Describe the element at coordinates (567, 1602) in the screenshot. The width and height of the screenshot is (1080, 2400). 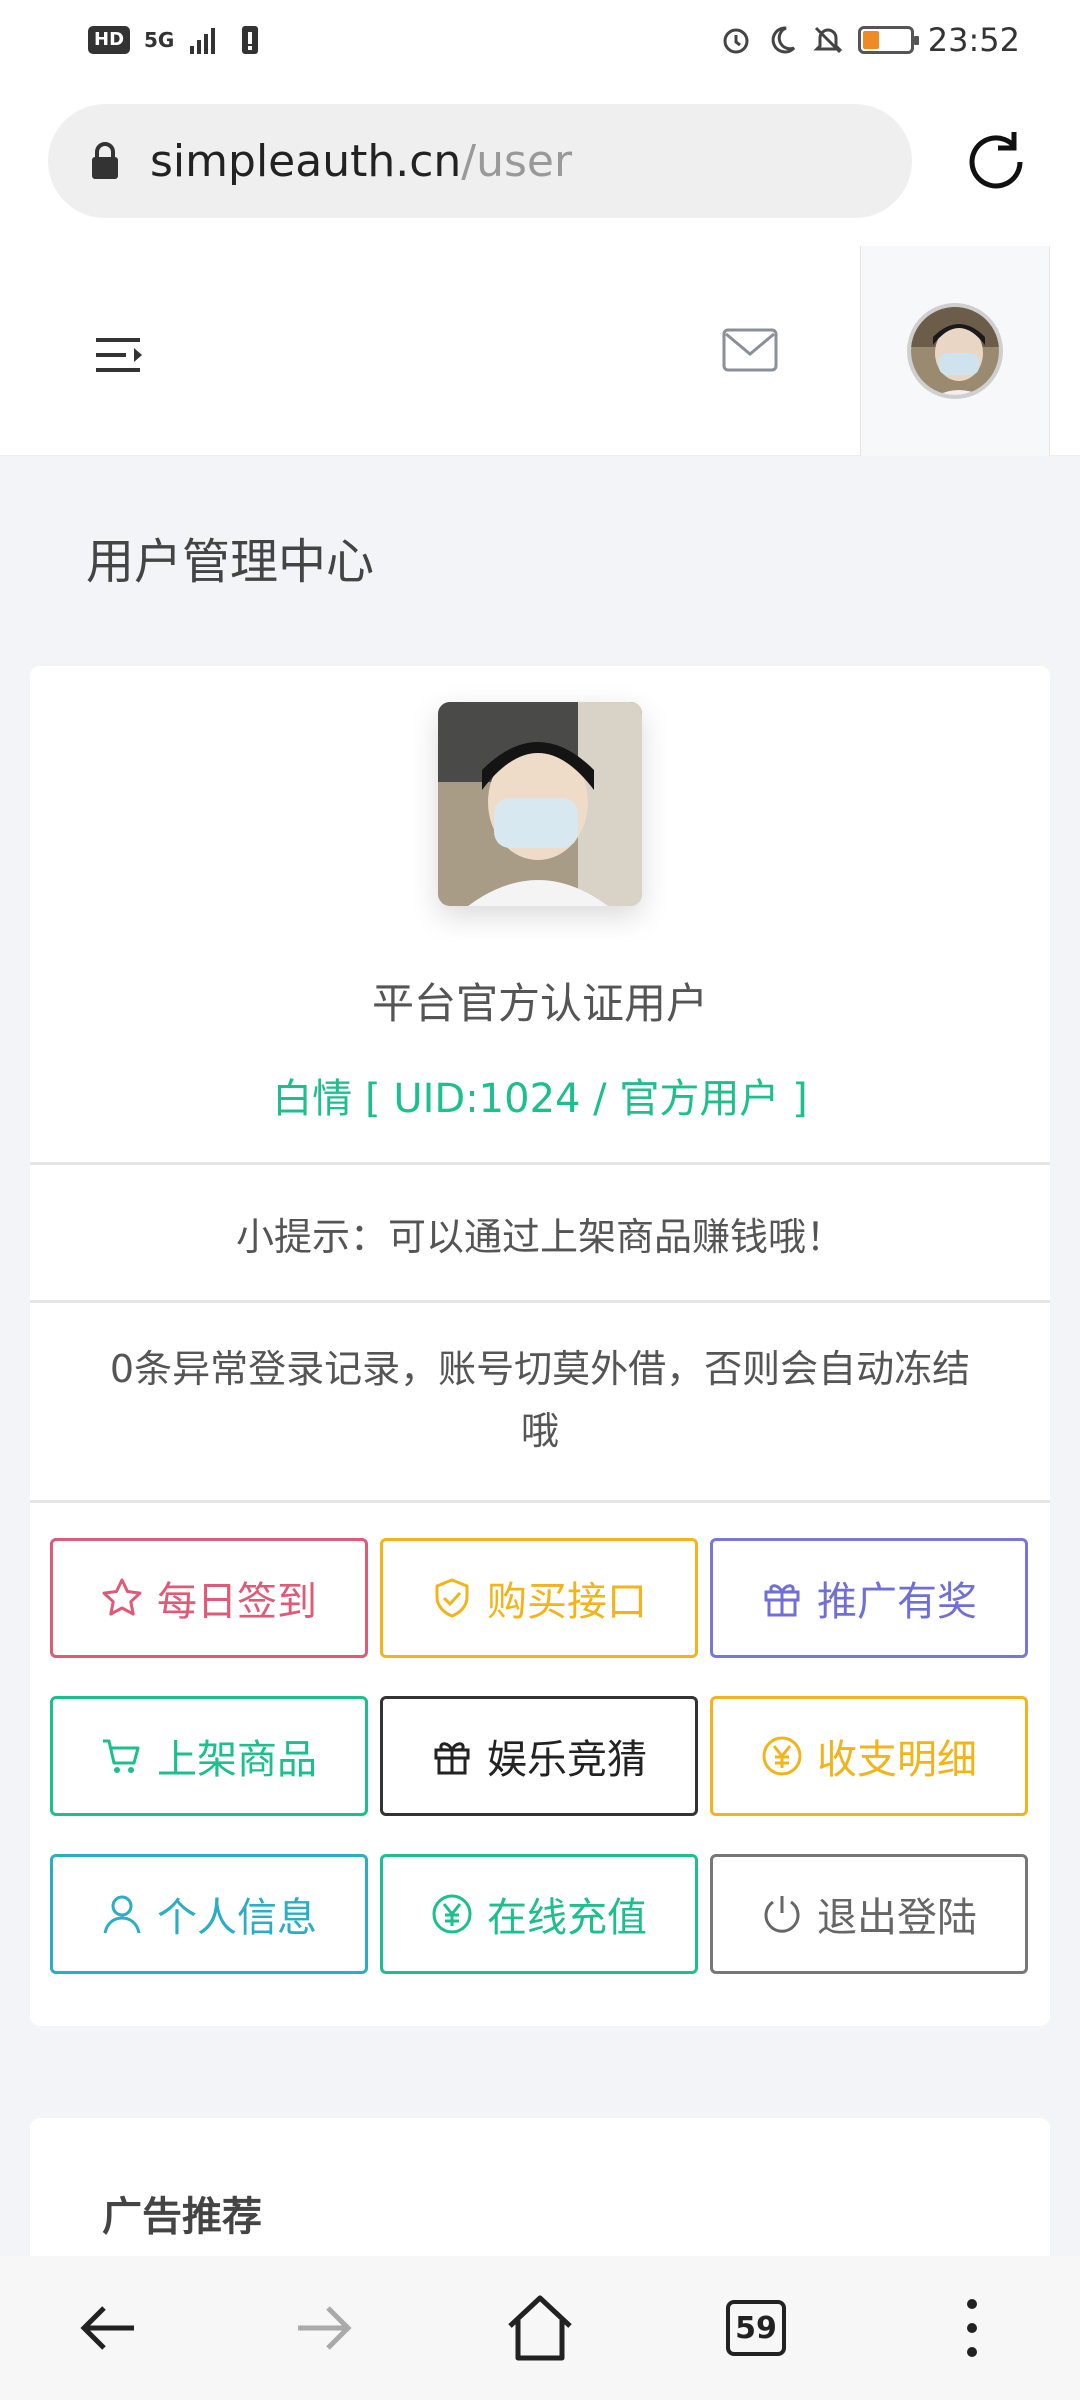
I see `button-label: 购买接口` at that location.